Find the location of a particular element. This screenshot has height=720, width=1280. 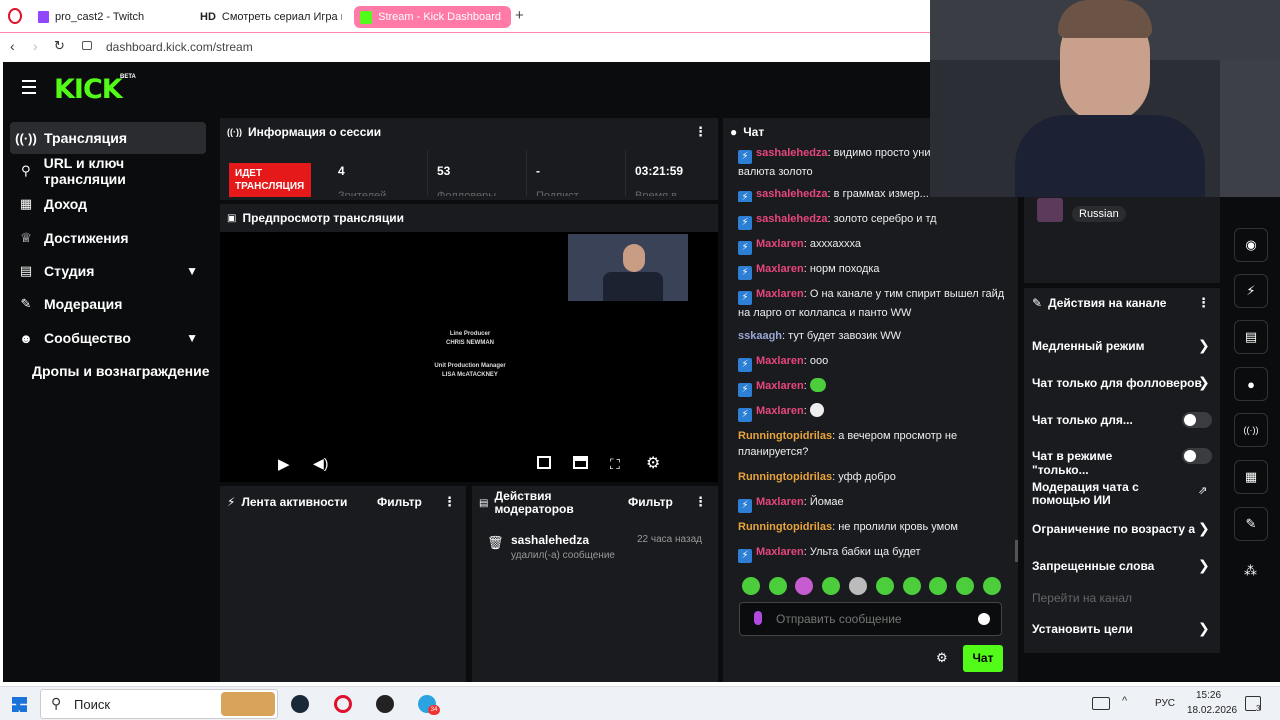

broadcast-icon: ((·)) is located at coordinates (1251, 430).